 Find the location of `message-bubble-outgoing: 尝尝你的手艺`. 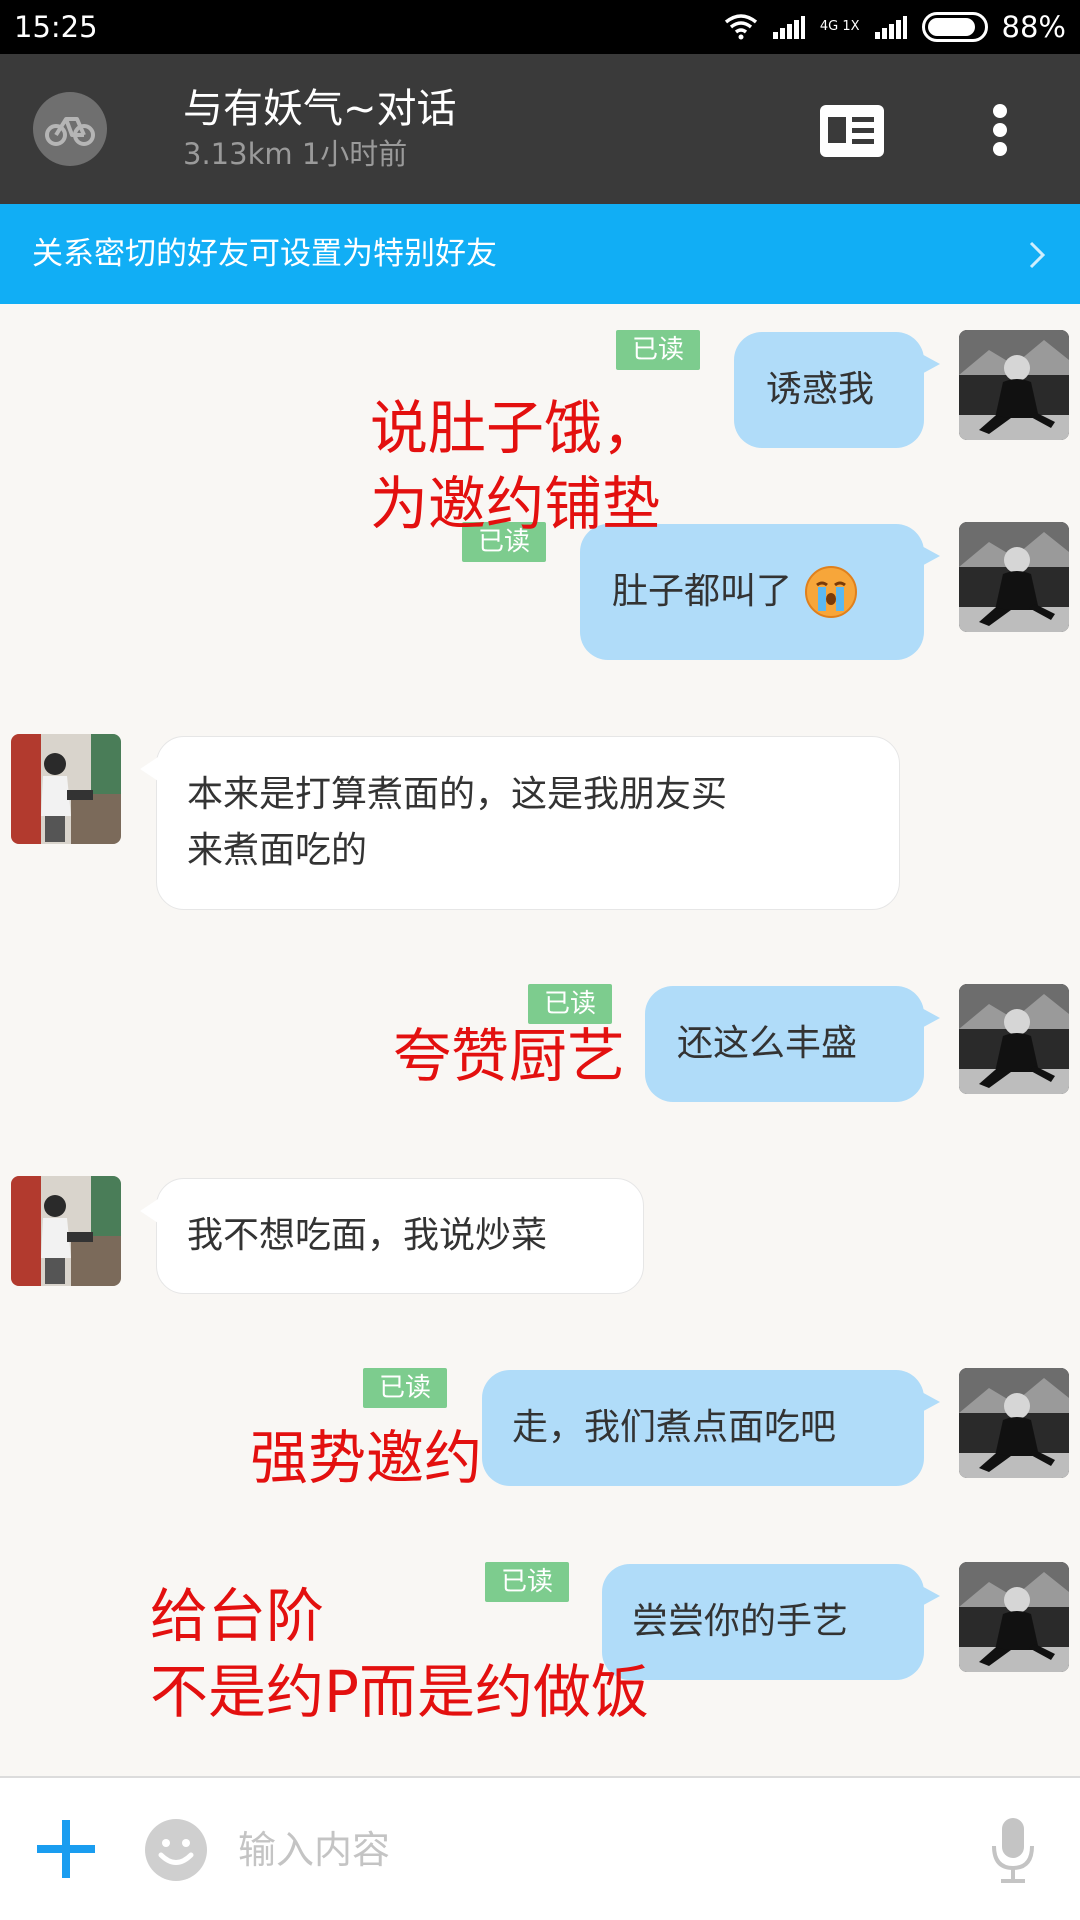

message-bubble-outgoing: 尝尝你的手艺 is located at coordinates (771, 1622).